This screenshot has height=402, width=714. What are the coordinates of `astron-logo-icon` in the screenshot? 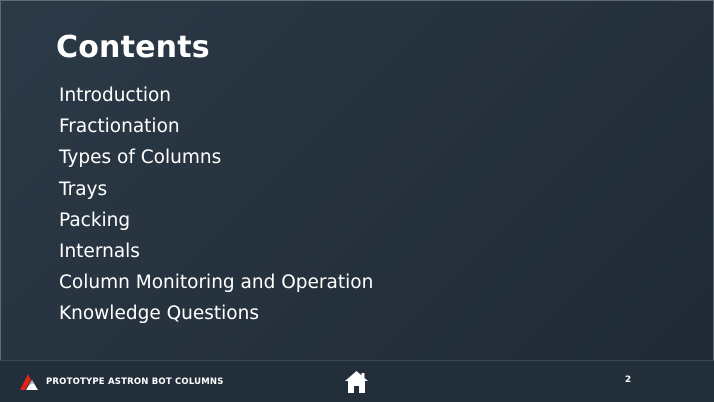 It's located at (29, 382).